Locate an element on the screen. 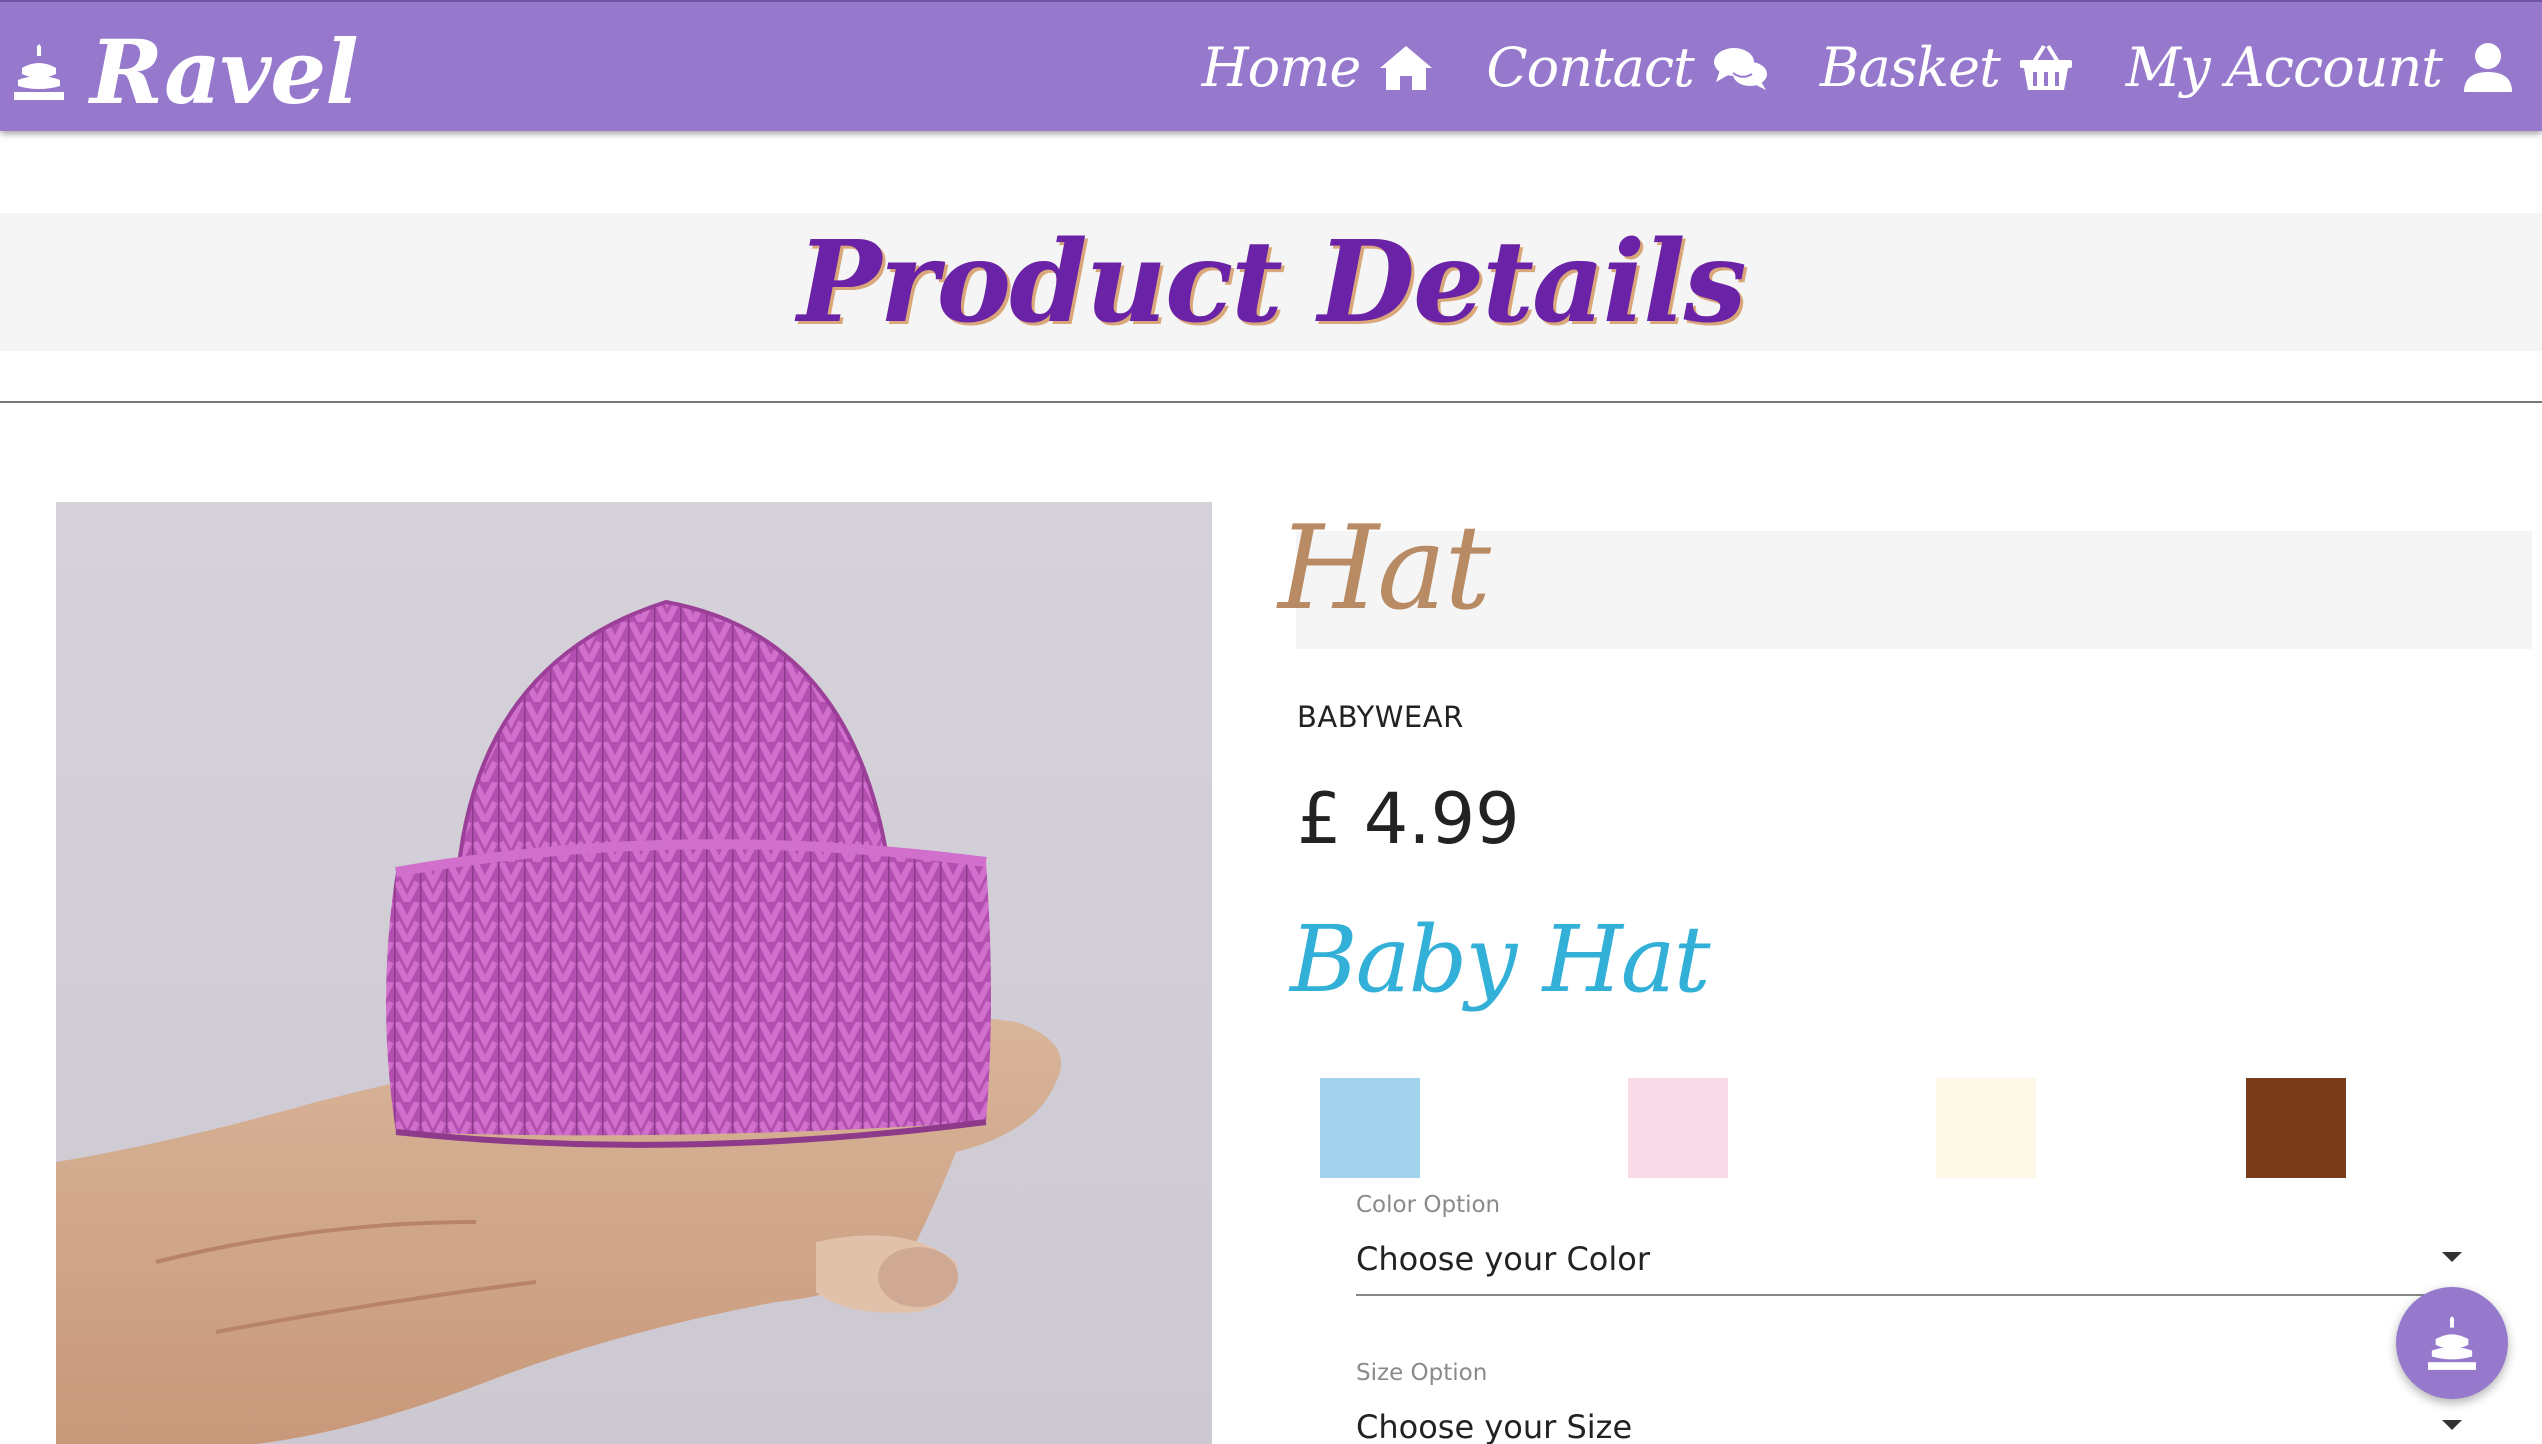 Image resolution: width=2542 pixels, height=1444 pixels. color-swatch-blue is located at coordinates (1370, 1128).